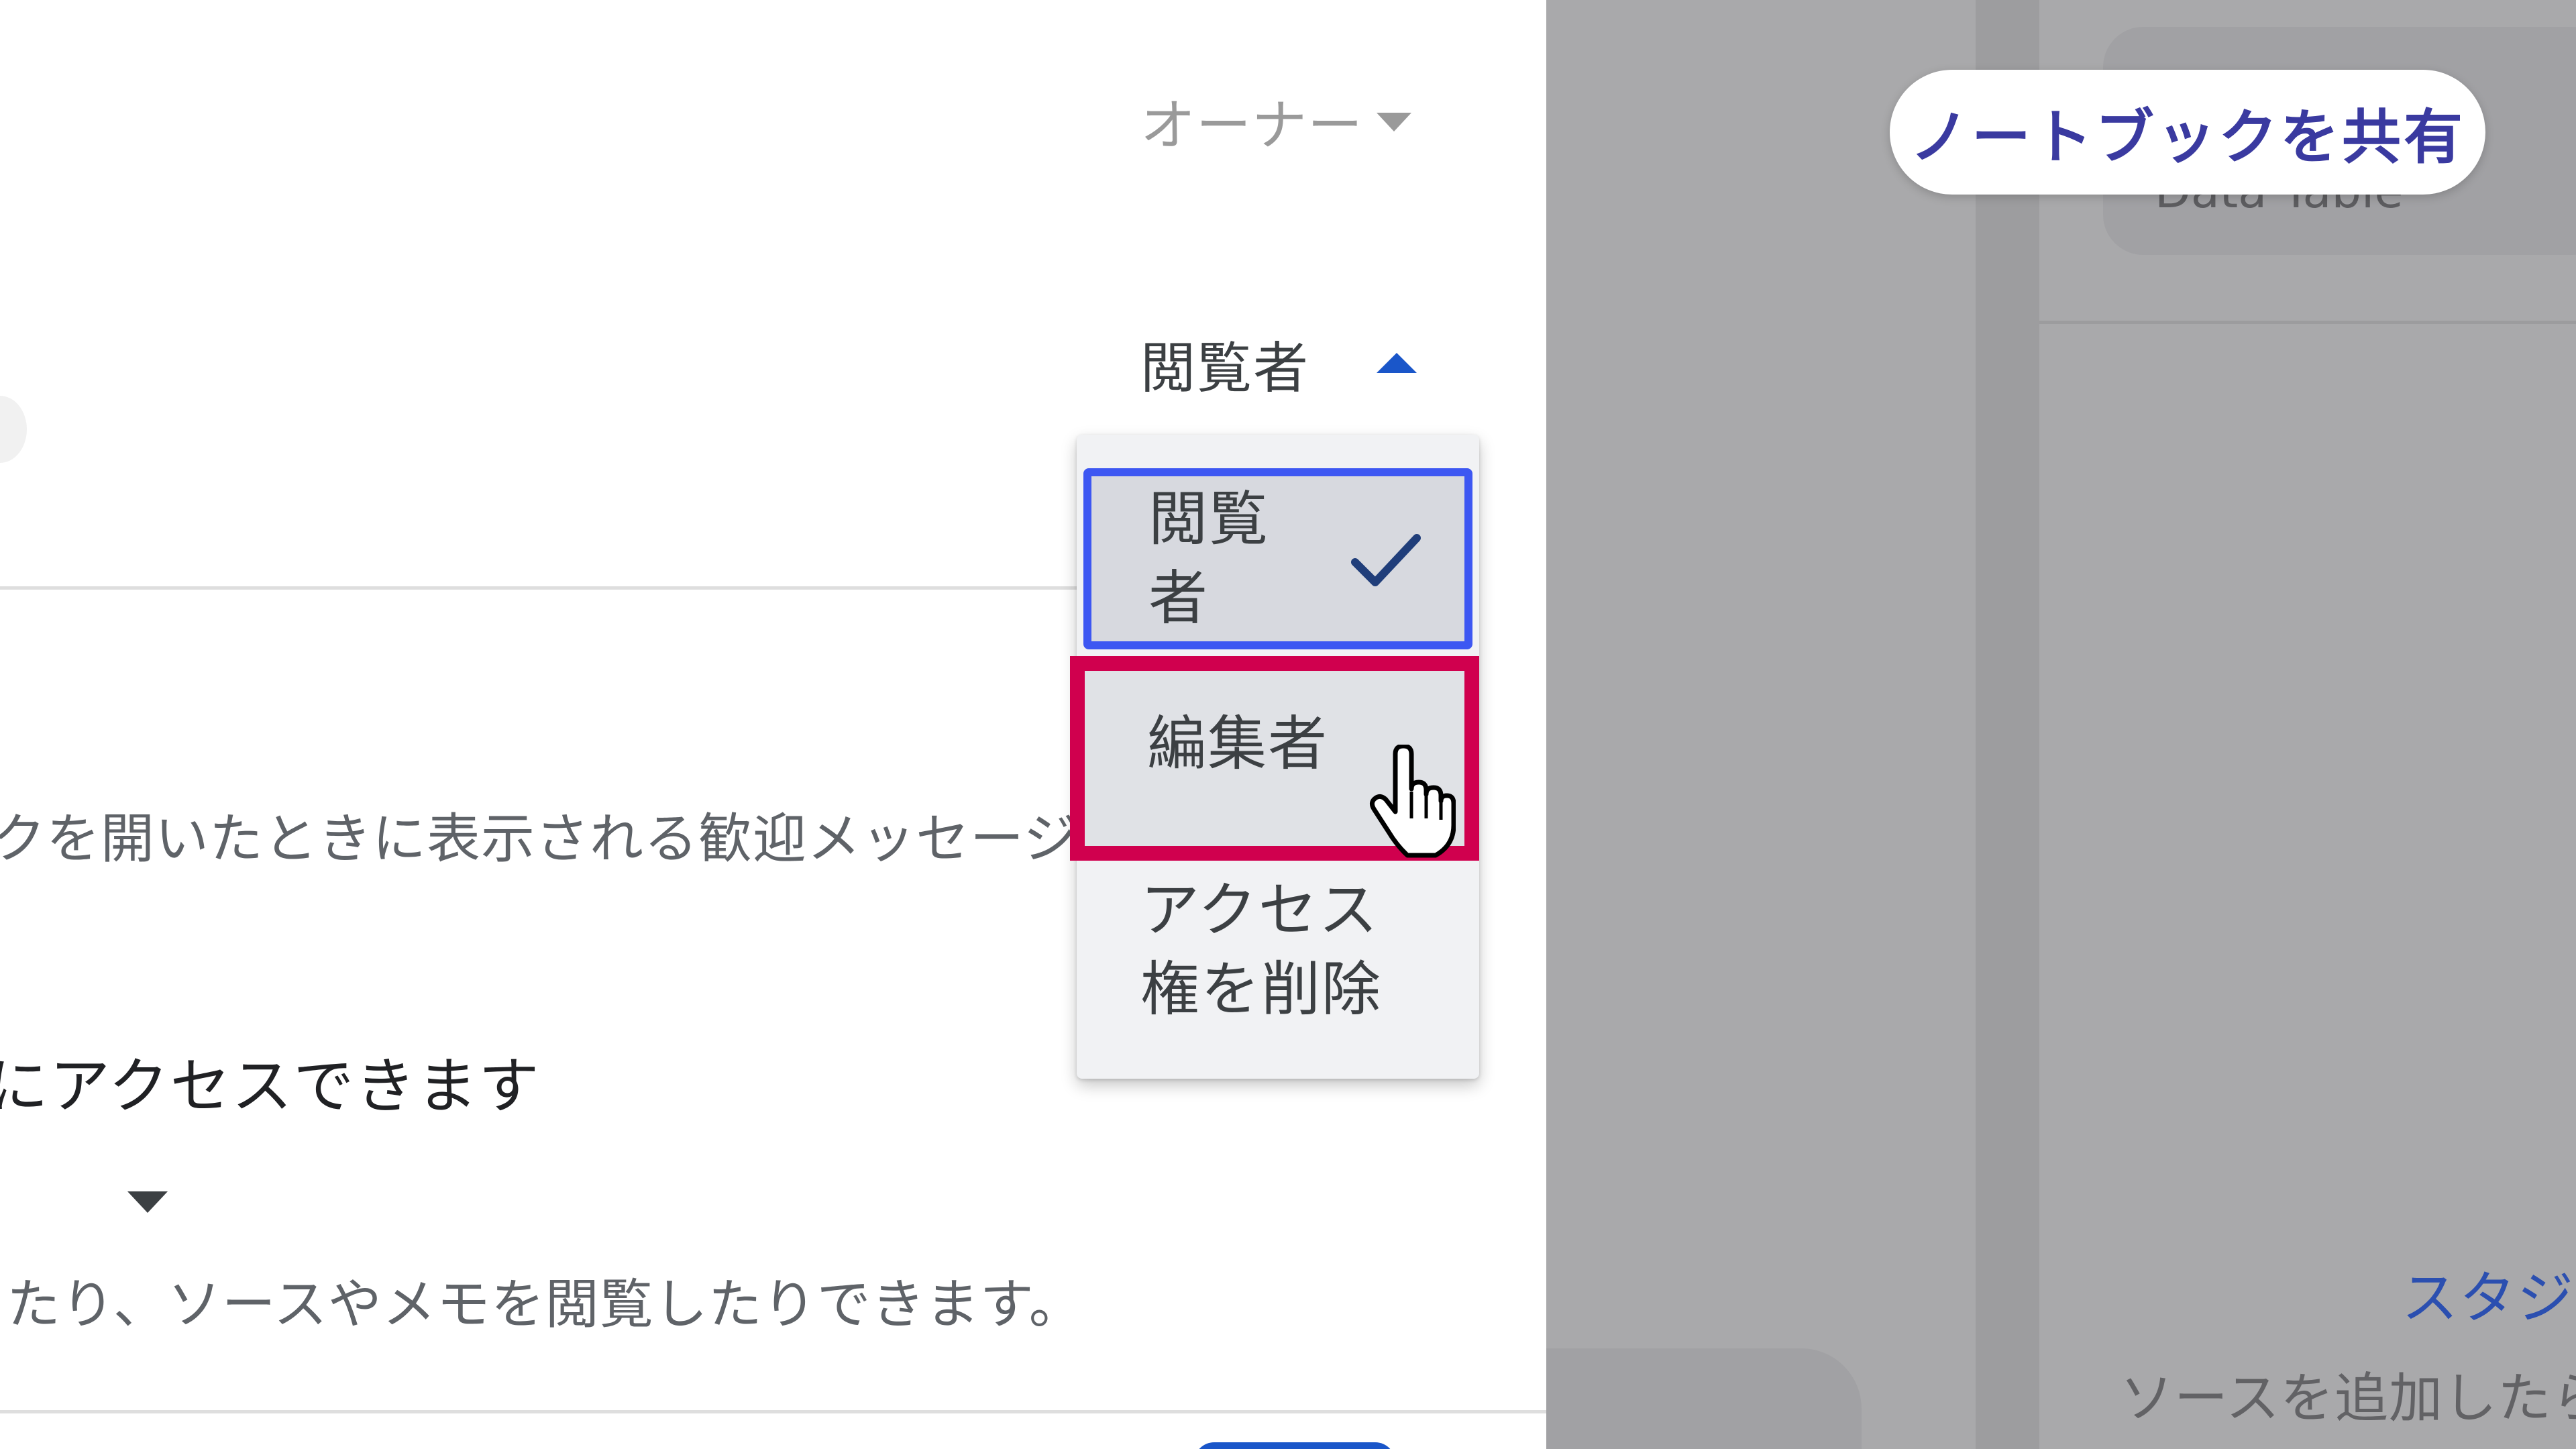 The width and height of the screenshot is (2576, 1449). I want to click on chat-input-area, so click(1704, 1398).